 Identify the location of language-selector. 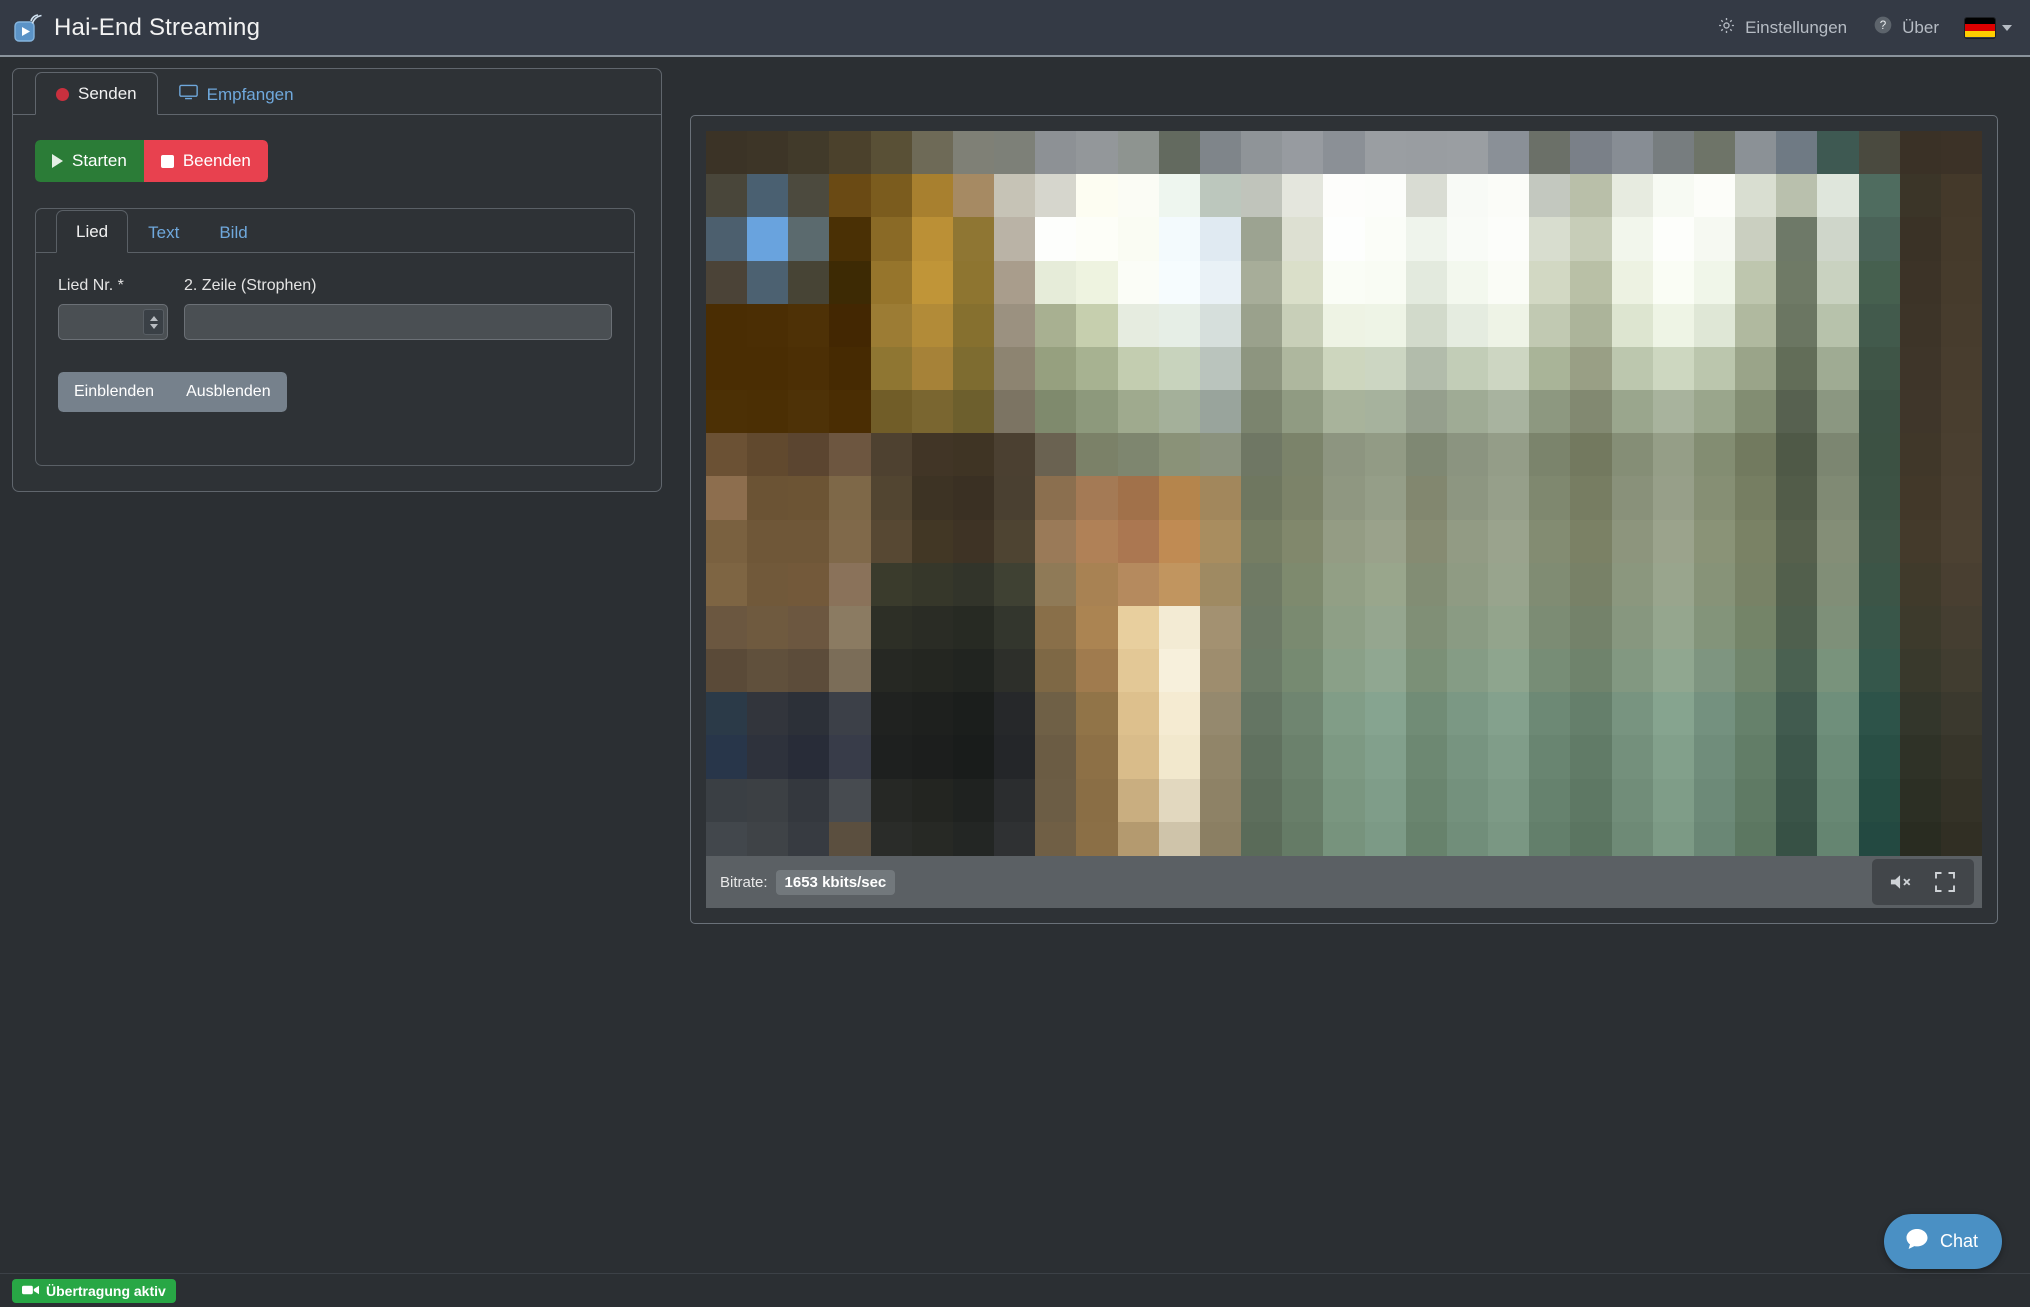
(1988, 27).